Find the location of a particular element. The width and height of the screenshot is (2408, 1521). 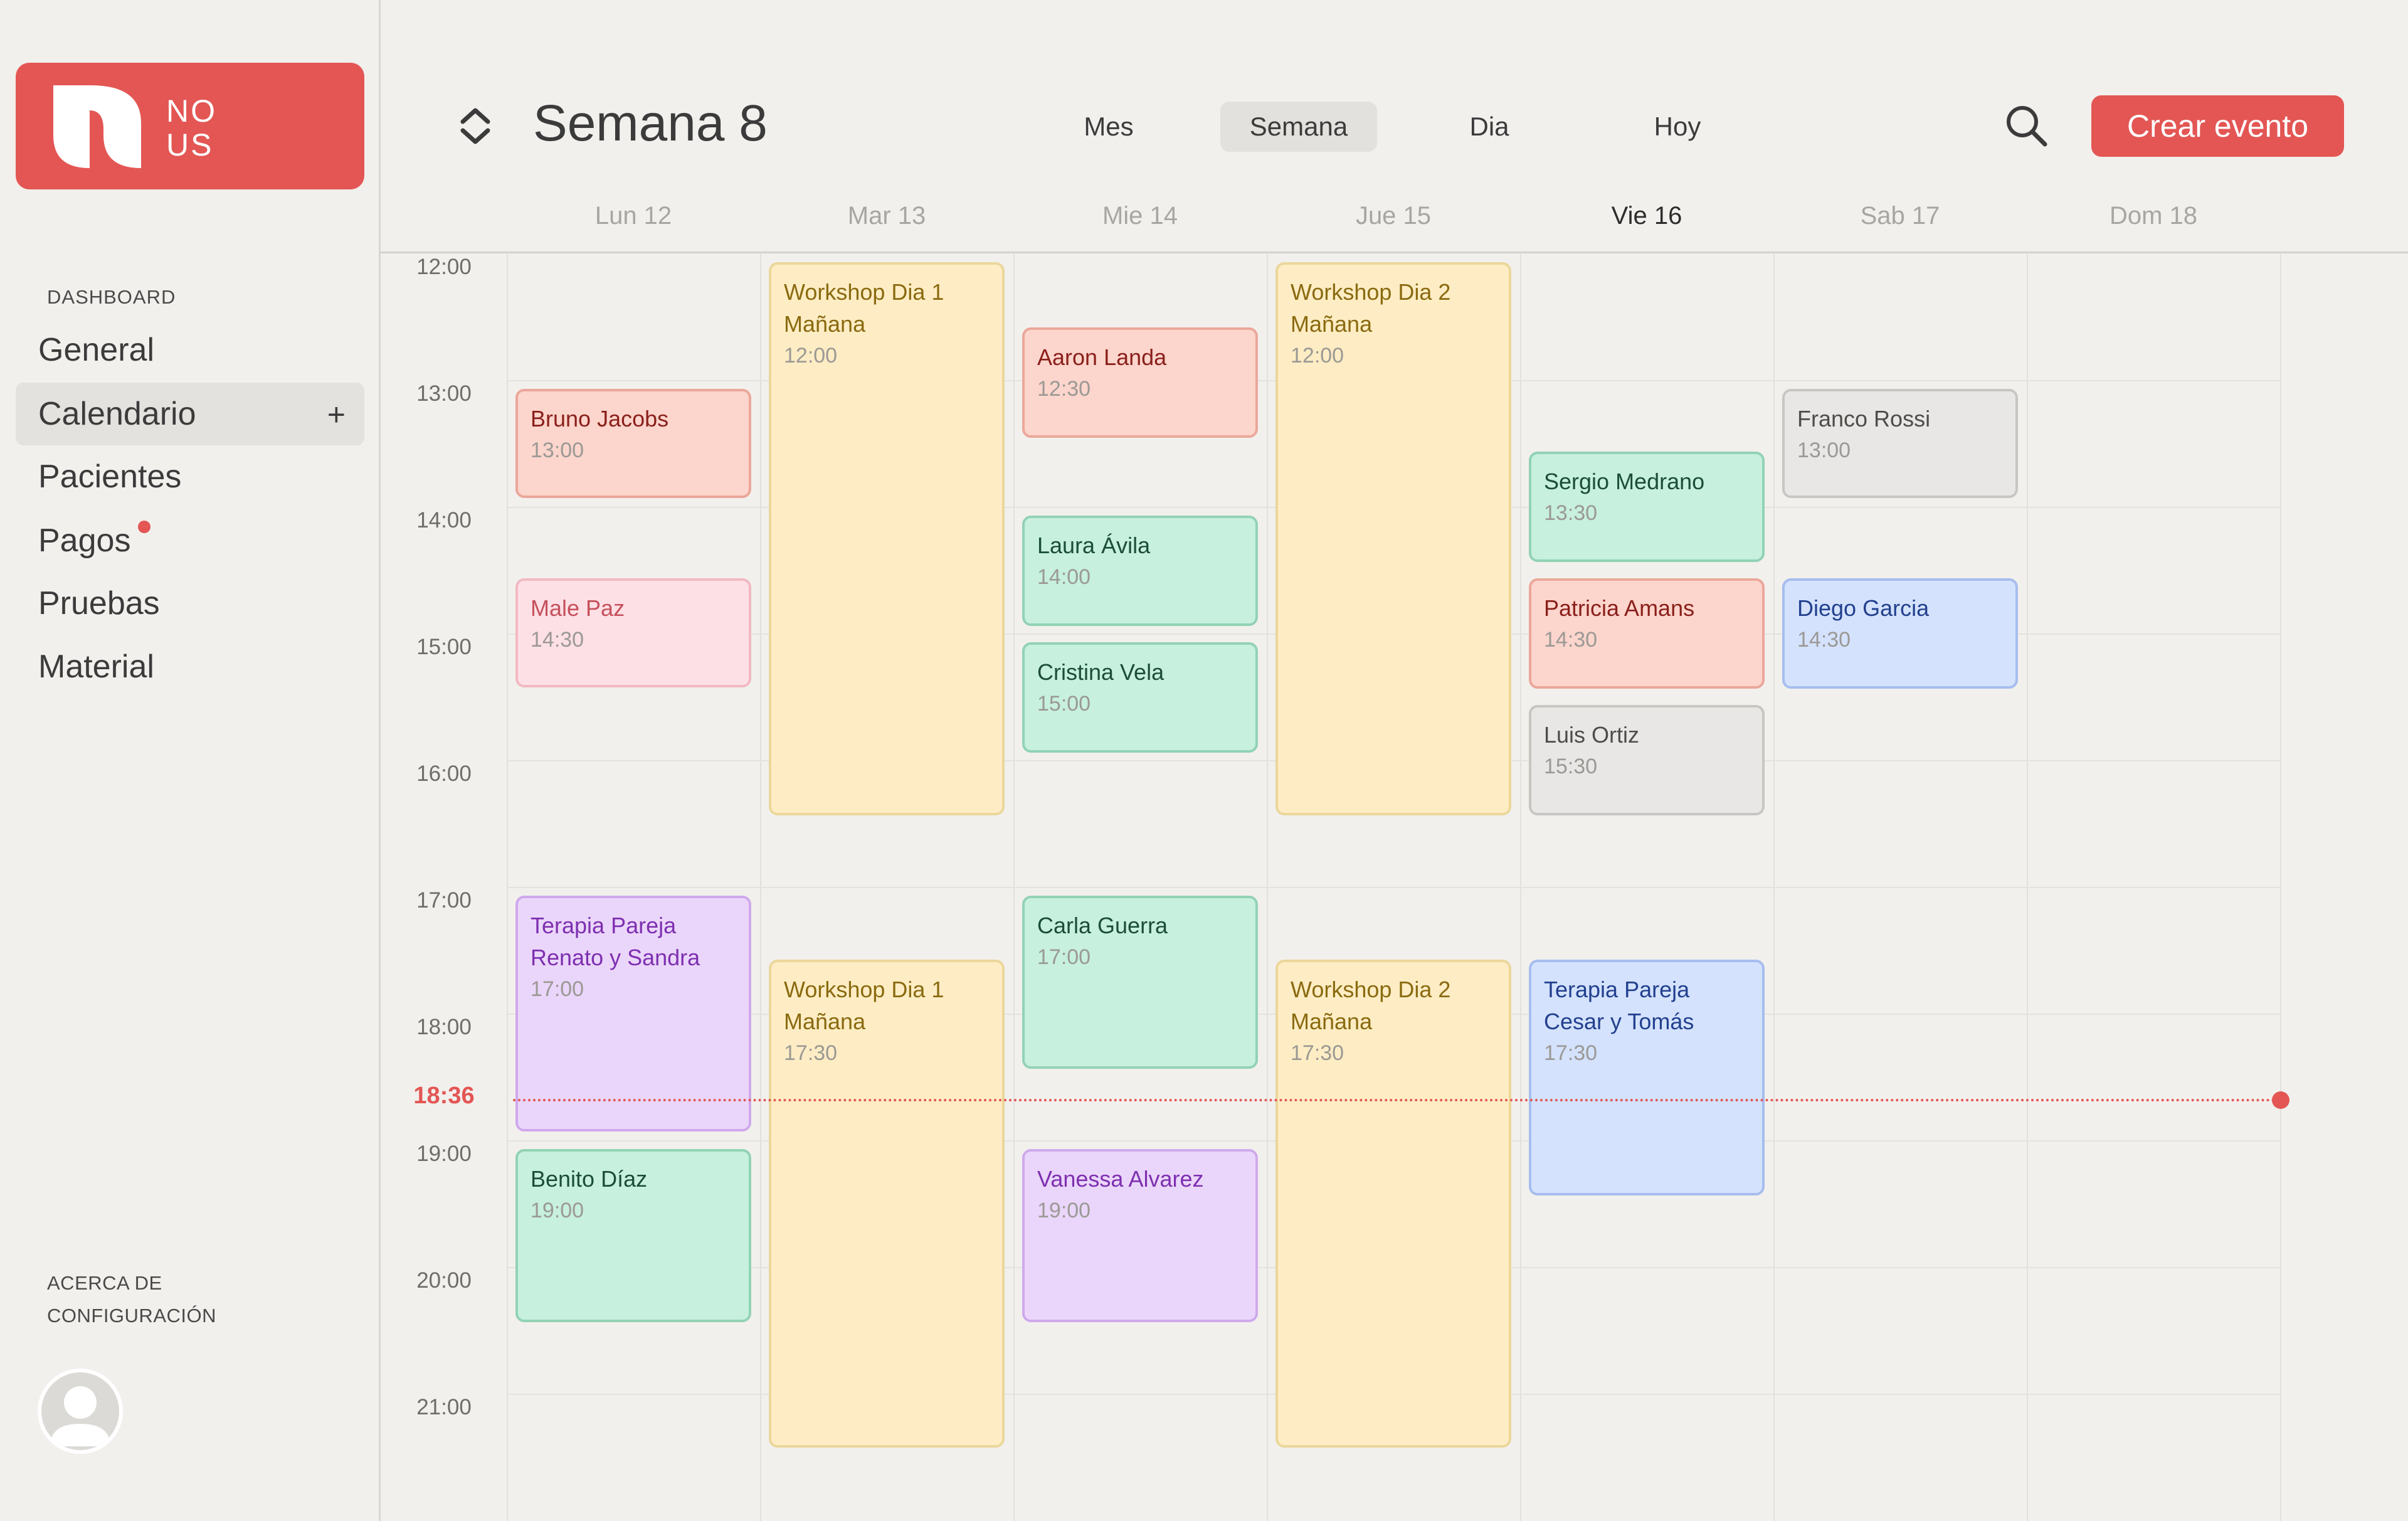

day-header-jue-15: Jue 15 is located at coordinates (1393, 216).